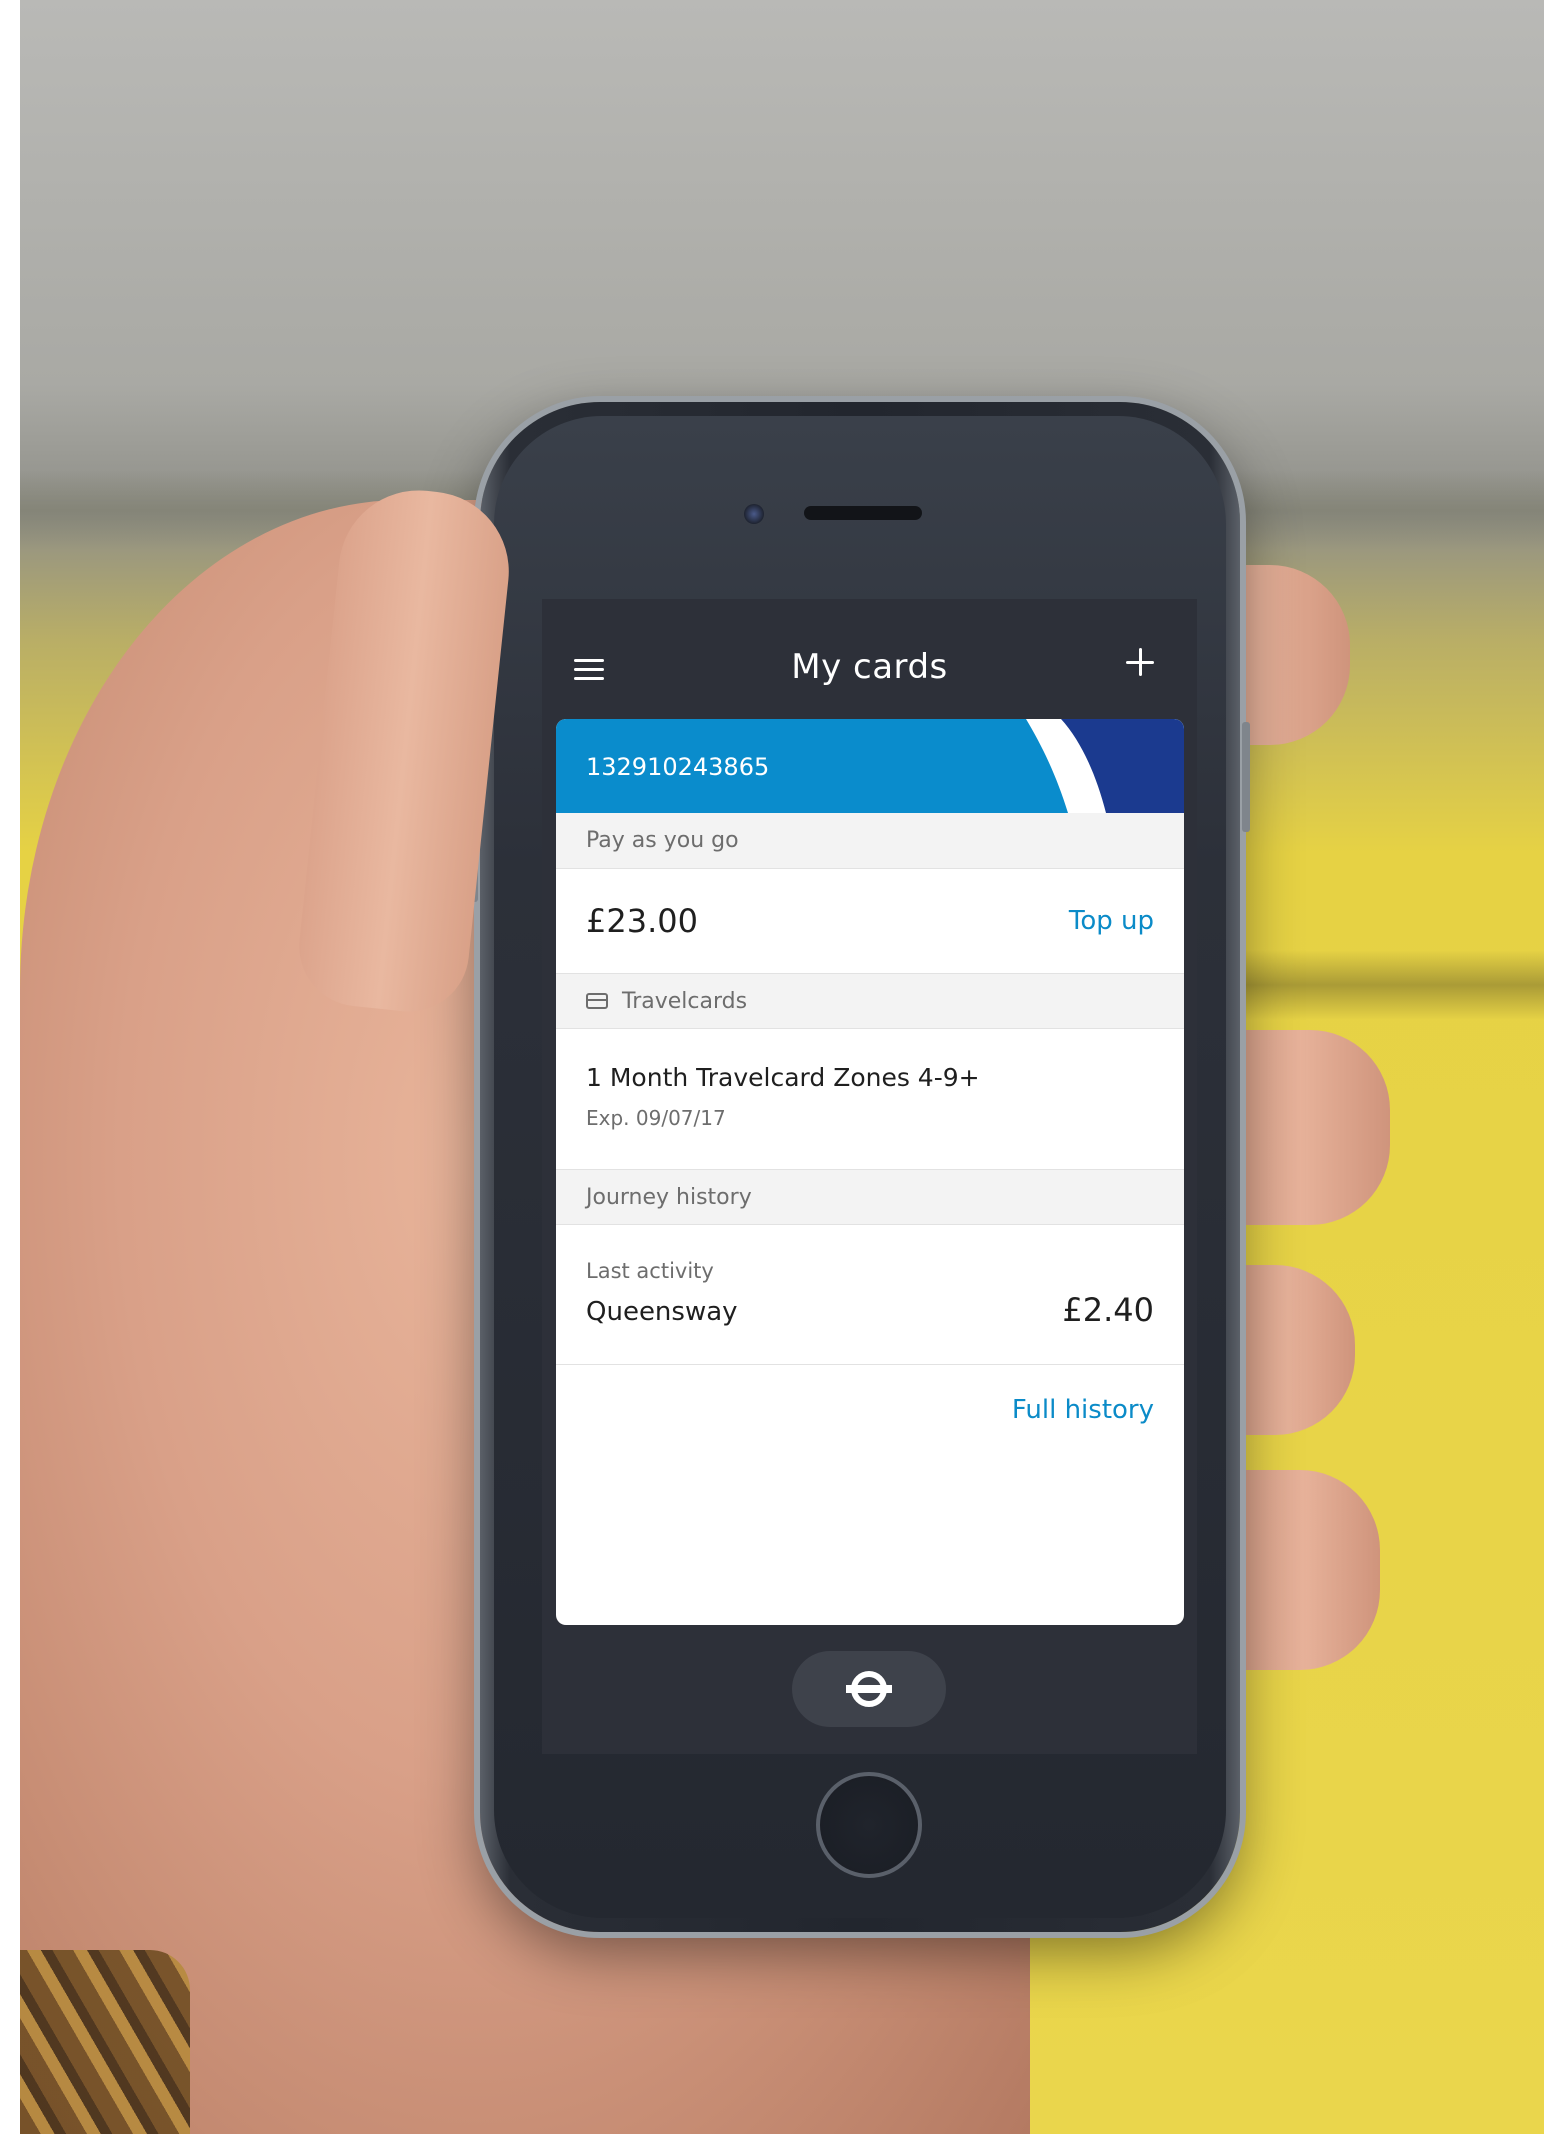  I want to click on payg-balance: £23.00, so click(642, 921).